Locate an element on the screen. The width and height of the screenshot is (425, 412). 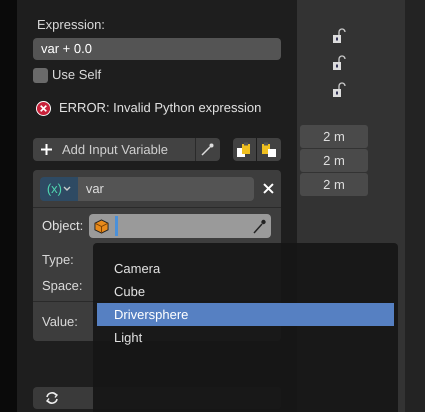
eyedropper-button is located at coordinates (207, 149).